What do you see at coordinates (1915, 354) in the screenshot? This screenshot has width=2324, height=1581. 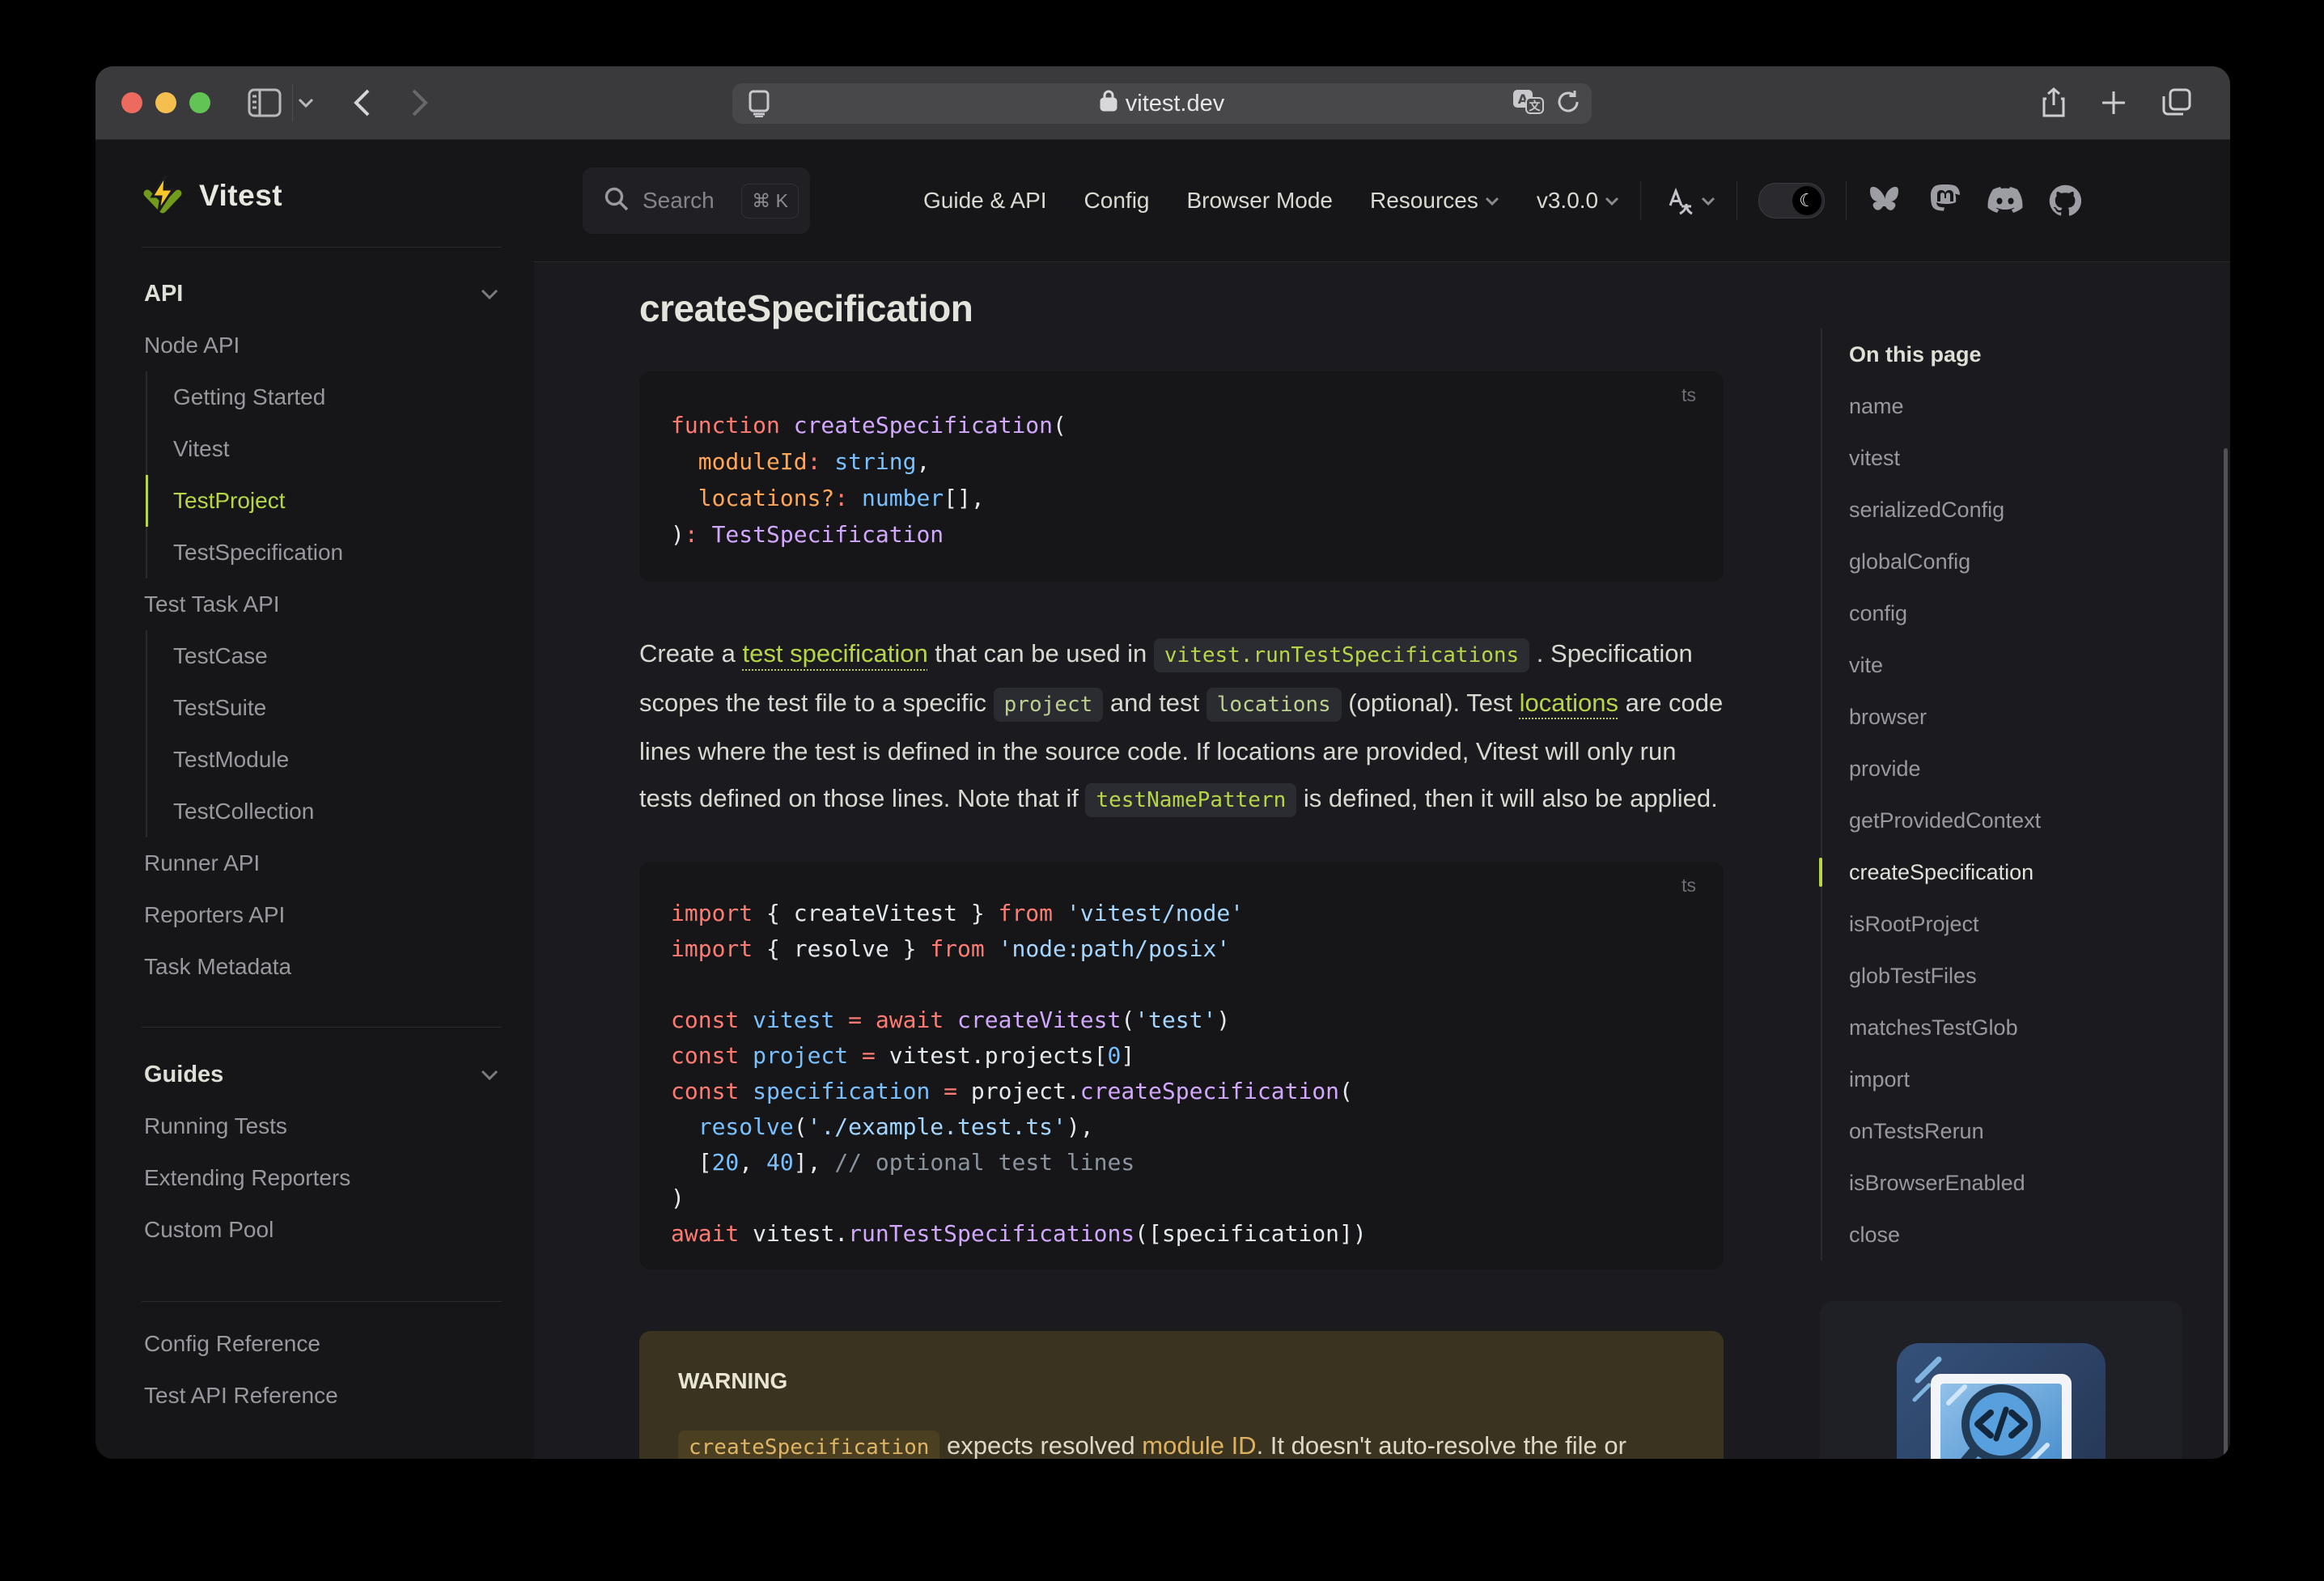 I see `toc-title: On this page` at bounding box center [1915, 354].